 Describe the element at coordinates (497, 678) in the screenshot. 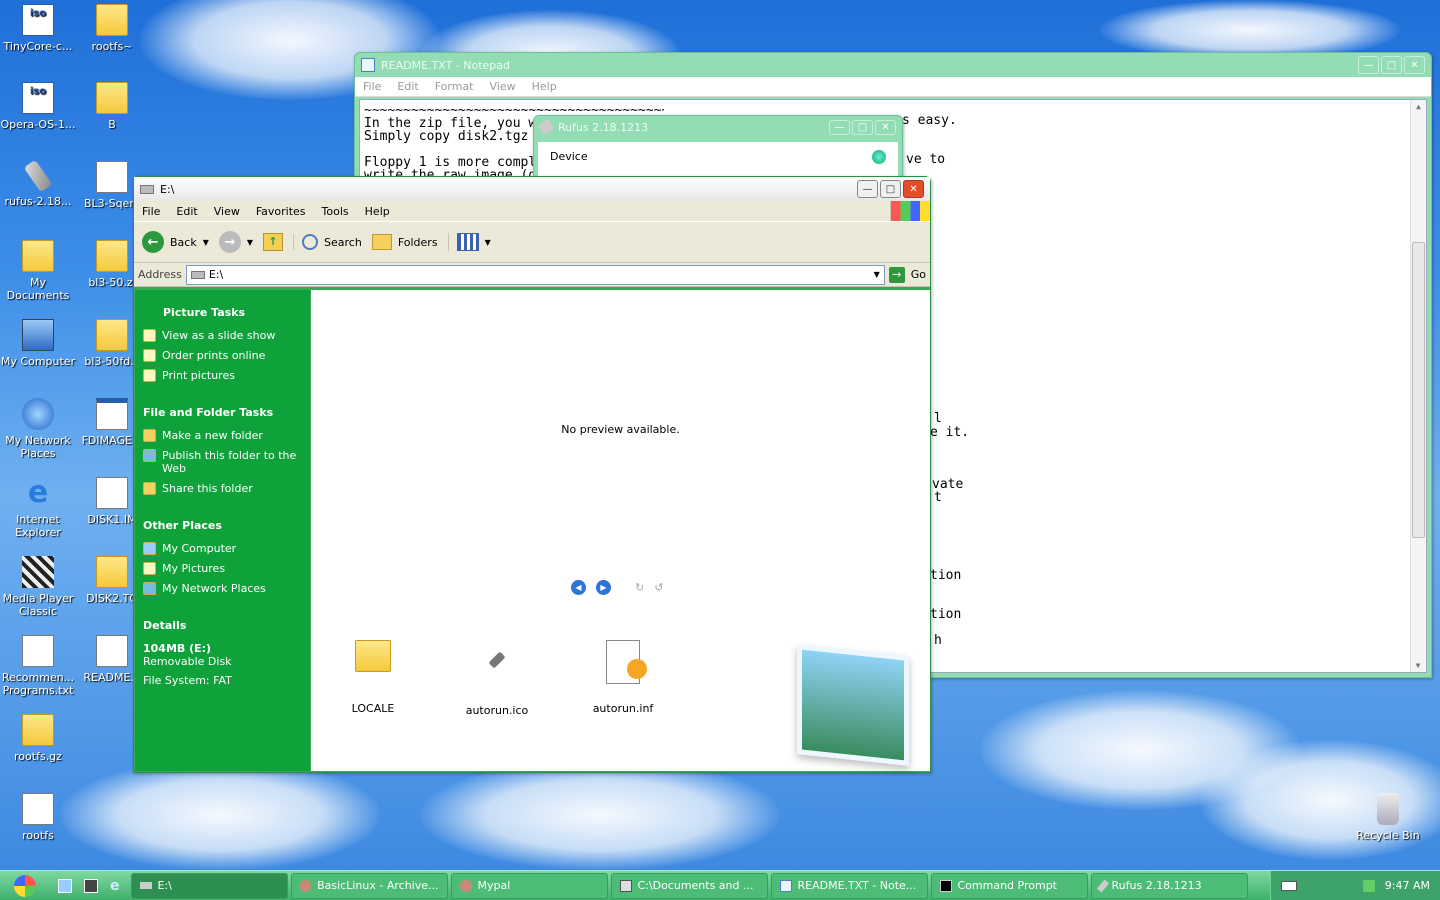

I see `file-item-autorun-ico: autorun.ico` at that location.